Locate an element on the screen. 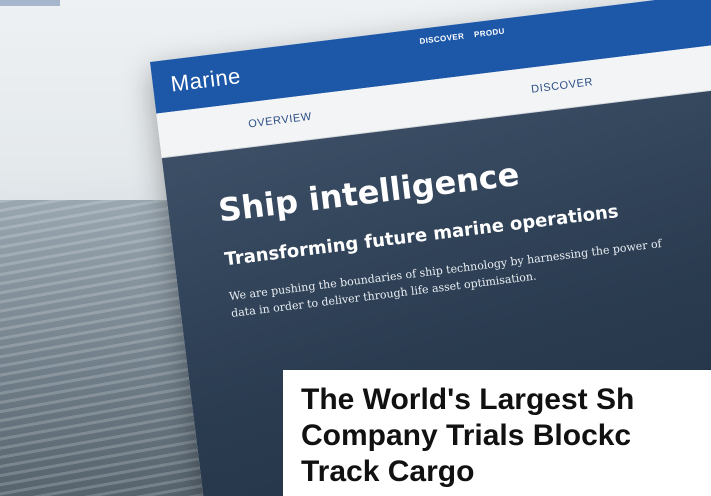  headline-line-2: Company Trials Blockc is located at coordinates (466, 435).